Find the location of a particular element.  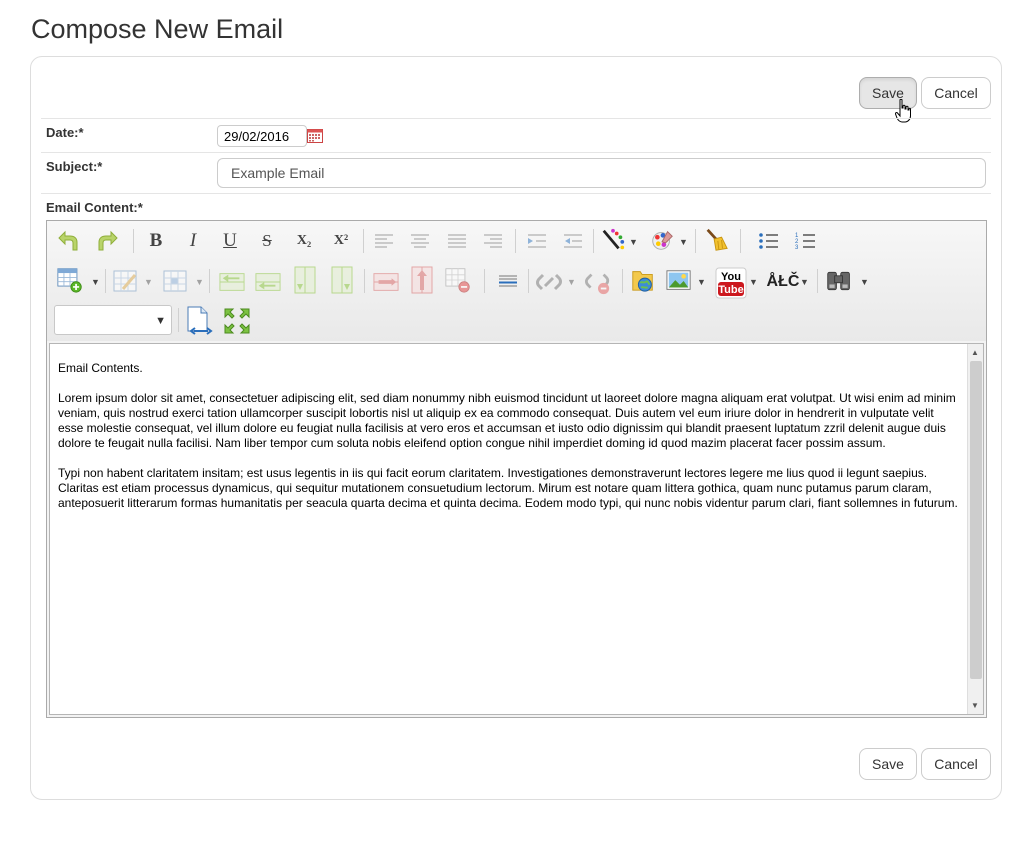

youtube-text-top: You is located at coordinates (731, 277).